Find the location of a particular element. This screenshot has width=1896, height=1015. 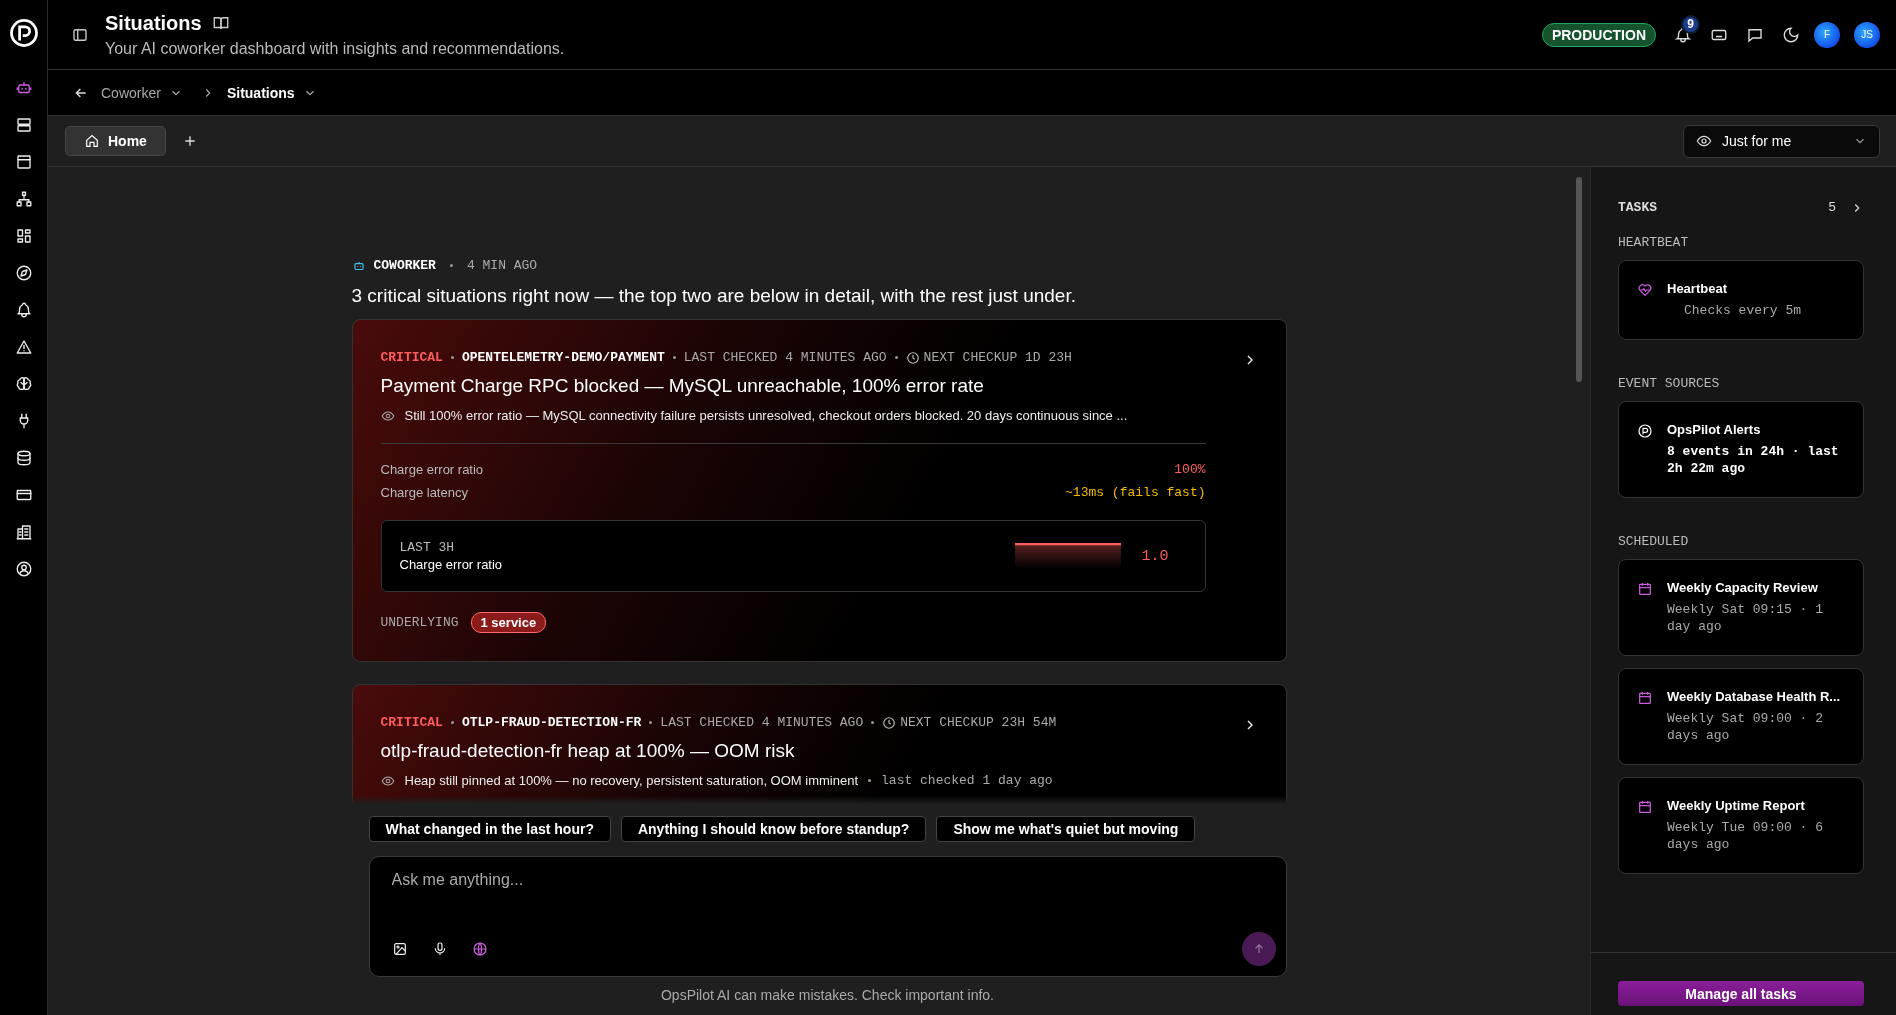

task-card: Weekly Uptime Report Weekly Tue 09:00 · 6 days ago is located at coordinates (1741, 825).